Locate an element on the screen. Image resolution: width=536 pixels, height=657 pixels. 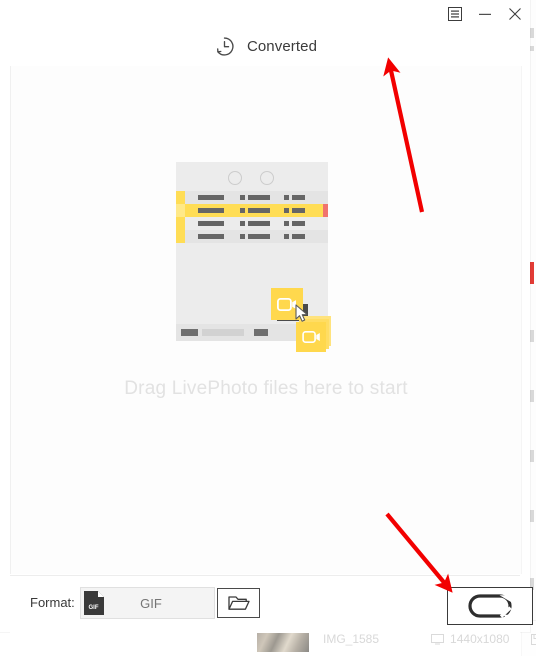
close-icon is located at coordinates (515, 14).